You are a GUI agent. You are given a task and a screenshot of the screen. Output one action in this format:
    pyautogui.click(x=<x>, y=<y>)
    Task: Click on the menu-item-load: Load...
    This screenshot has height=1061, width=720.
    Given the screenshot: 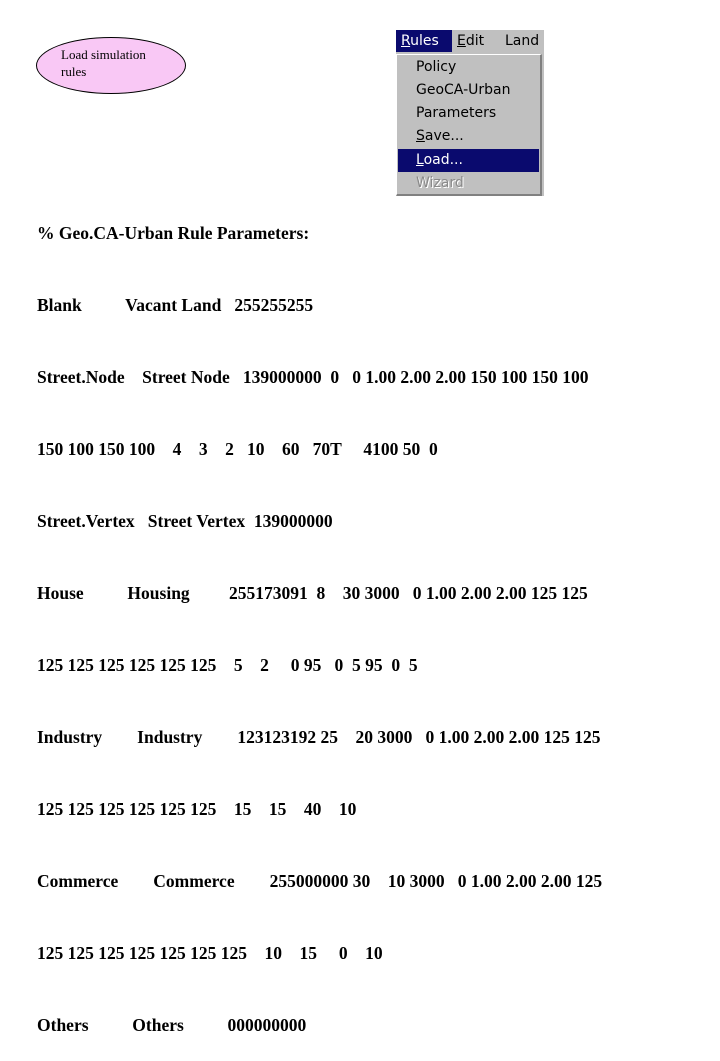 What is the action you would take?
    pyautogui.click(x=468, y=160)
    